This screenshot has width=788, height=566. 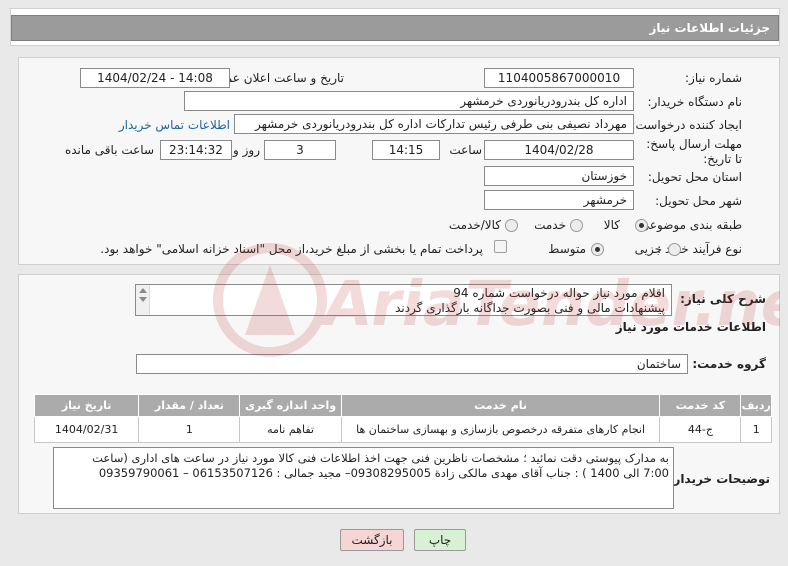 I want to click on summary-scrollbar, so click(x=143, y=300).